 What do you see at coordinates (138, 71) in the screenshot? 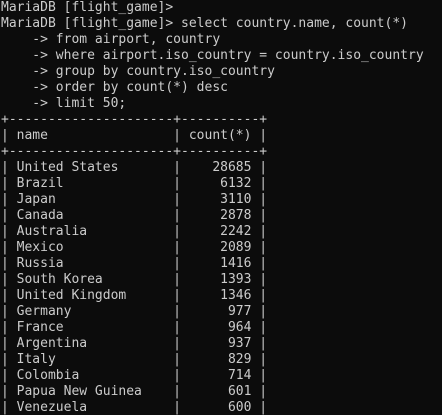
I see `command-line: -> group by country.iso_country` at bounding box center [138, 71].